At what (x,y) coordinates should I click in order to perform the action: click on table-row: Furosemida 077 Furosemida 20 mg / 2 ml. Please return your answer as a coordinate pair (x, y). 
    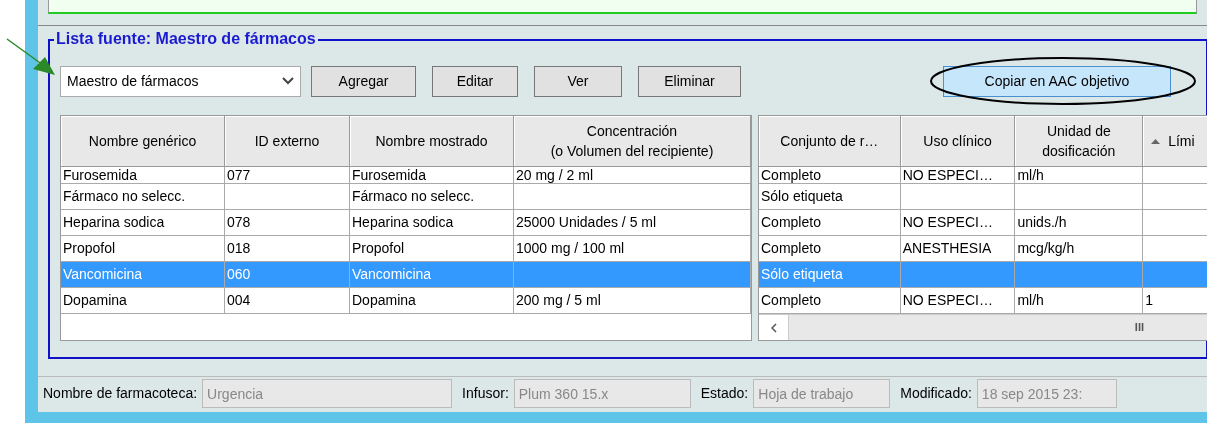
    Looking at the image, I should click on (406, 175).